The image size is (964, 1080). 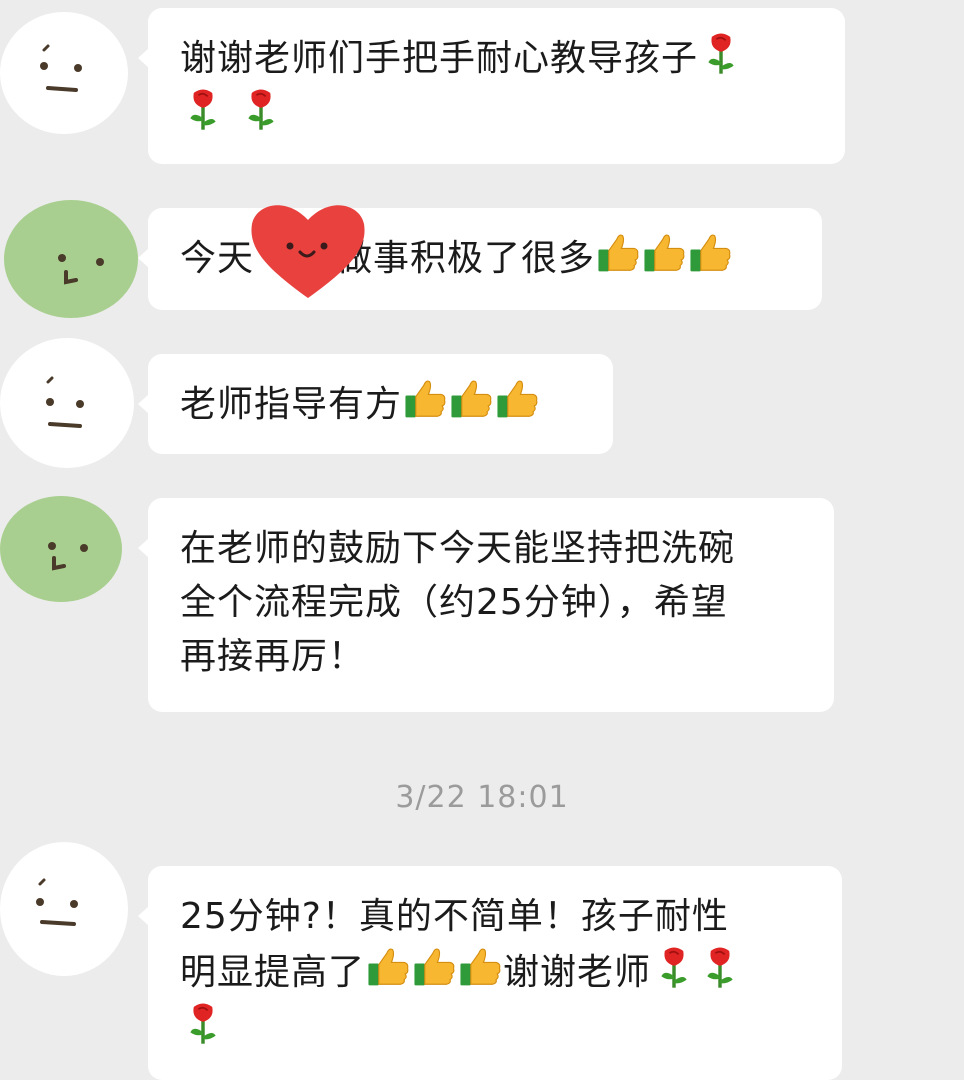 I want to click on heart-sticker-icon, so click(x=308, y=249).